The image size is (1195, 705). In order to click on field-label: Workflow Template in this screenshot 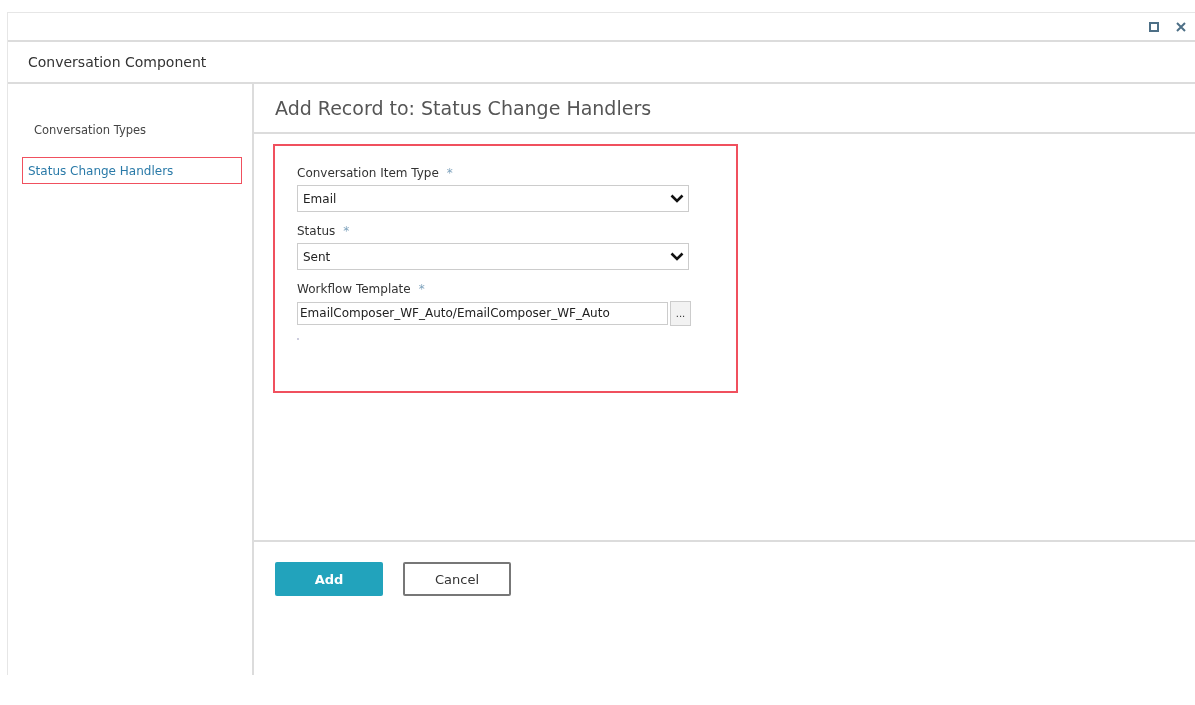, I will do `click(354, 289)`.